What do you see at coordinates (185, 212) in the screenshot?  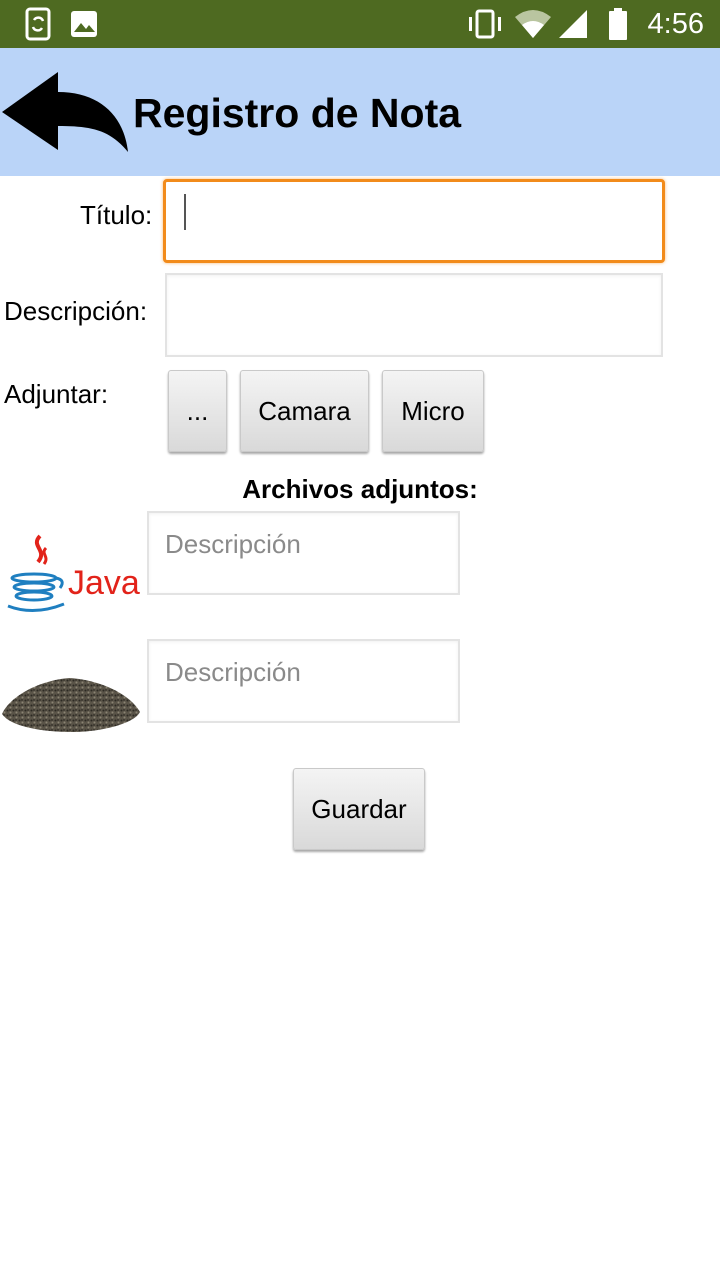 I see `text-caret` at bounding box center [185, 212].